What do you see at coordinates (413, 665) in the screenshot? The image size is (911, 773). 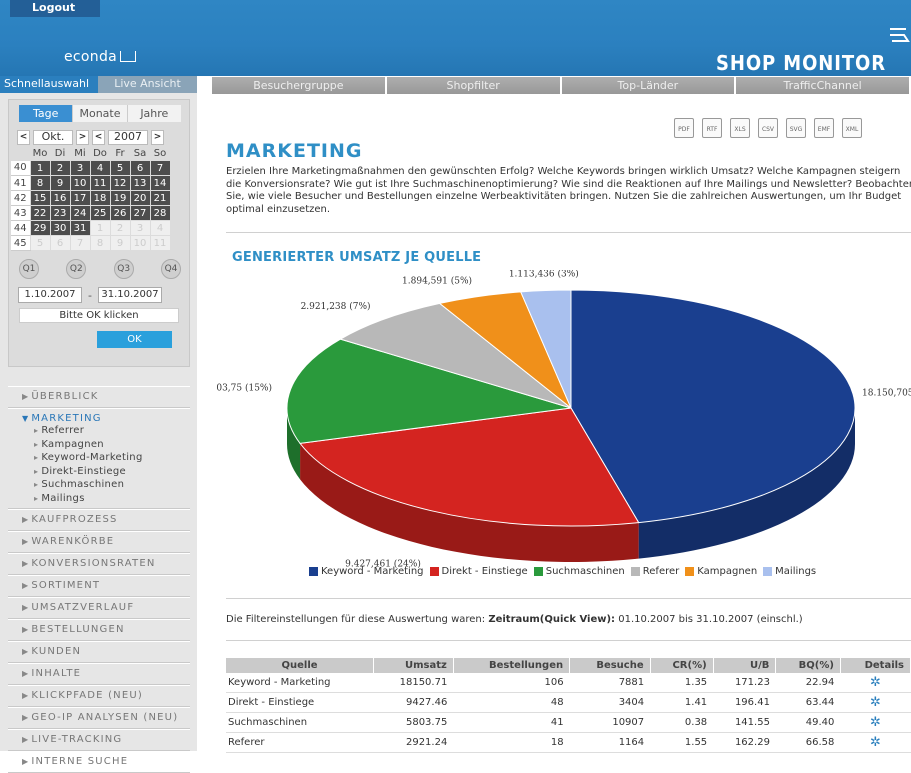 I see `column-header: Umsatz` at bounding box center [413, 665].